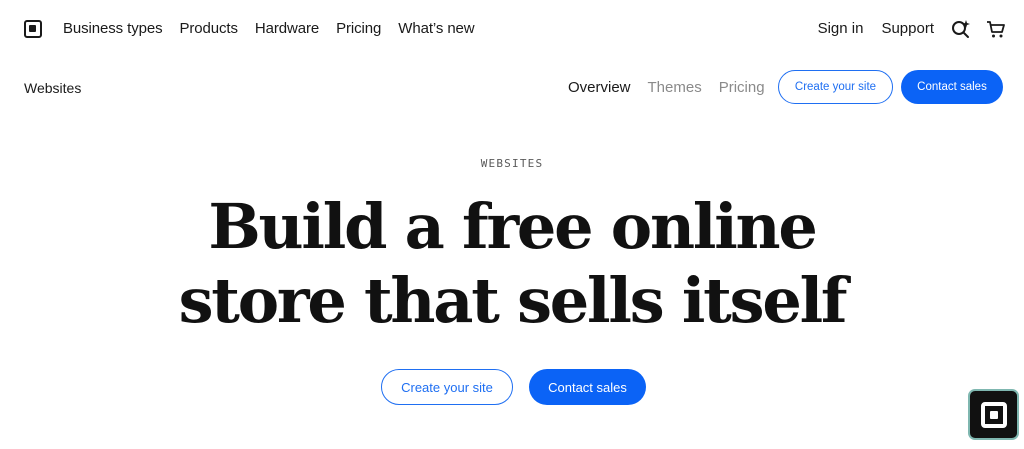 Image resolution: width=1024 pixels, height=449 pixels. What do you see at coordinates (33, 29) in the screenshot?
I see `square-logo-icon` at bounding box center [33, 29].